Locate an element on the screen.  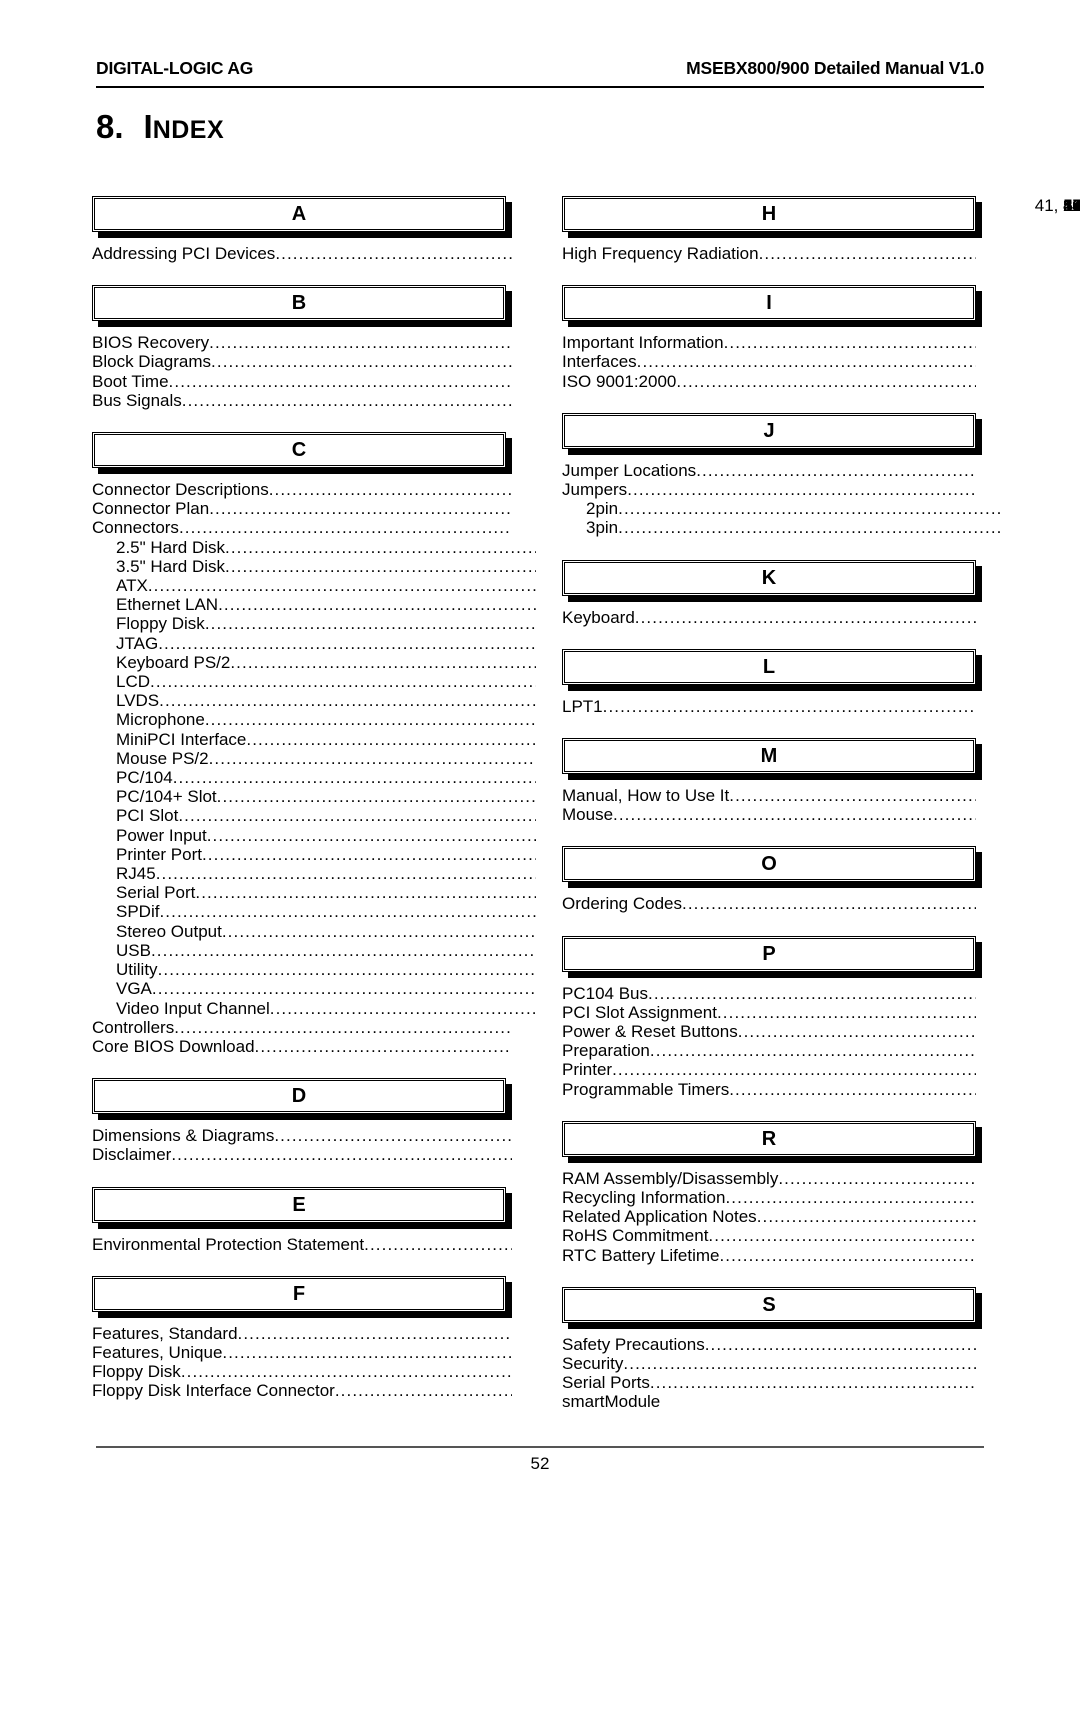
chapter-name-rest: NDEX is located at coordinates (188, 130).